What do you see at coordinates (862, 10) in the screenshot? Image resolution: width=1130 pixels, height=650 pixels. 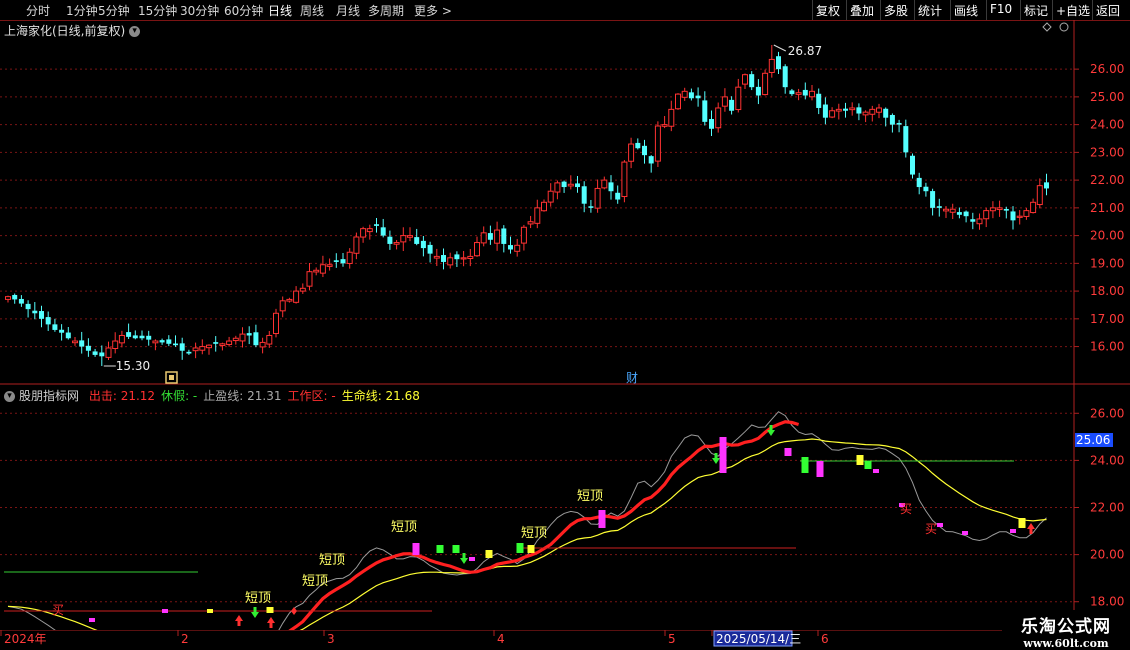 I see `toolbar-action-button: 叠加` at bounding box center [862, 10].